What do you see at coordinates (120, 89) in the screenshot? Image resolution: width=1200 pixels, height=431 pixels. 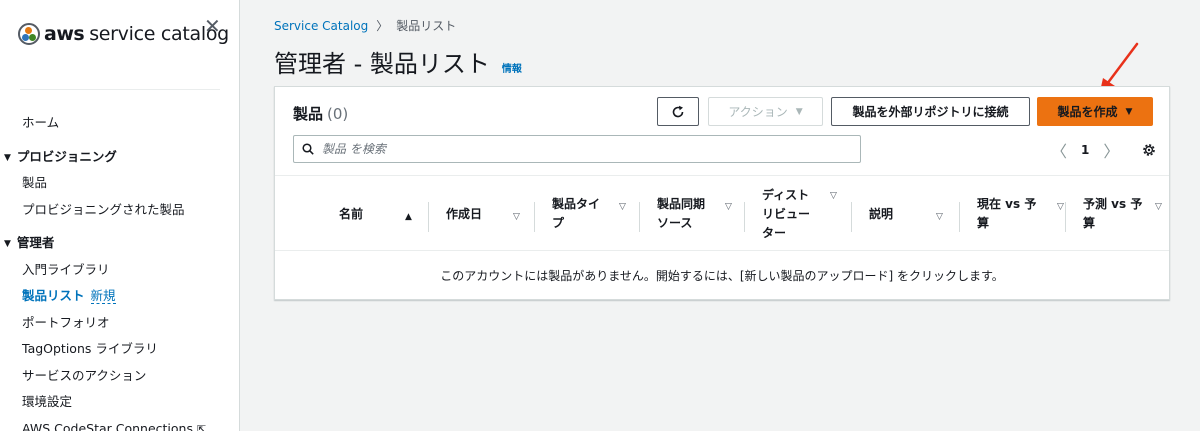 I see `sidebar-divider` at bounding box center [120, 89].